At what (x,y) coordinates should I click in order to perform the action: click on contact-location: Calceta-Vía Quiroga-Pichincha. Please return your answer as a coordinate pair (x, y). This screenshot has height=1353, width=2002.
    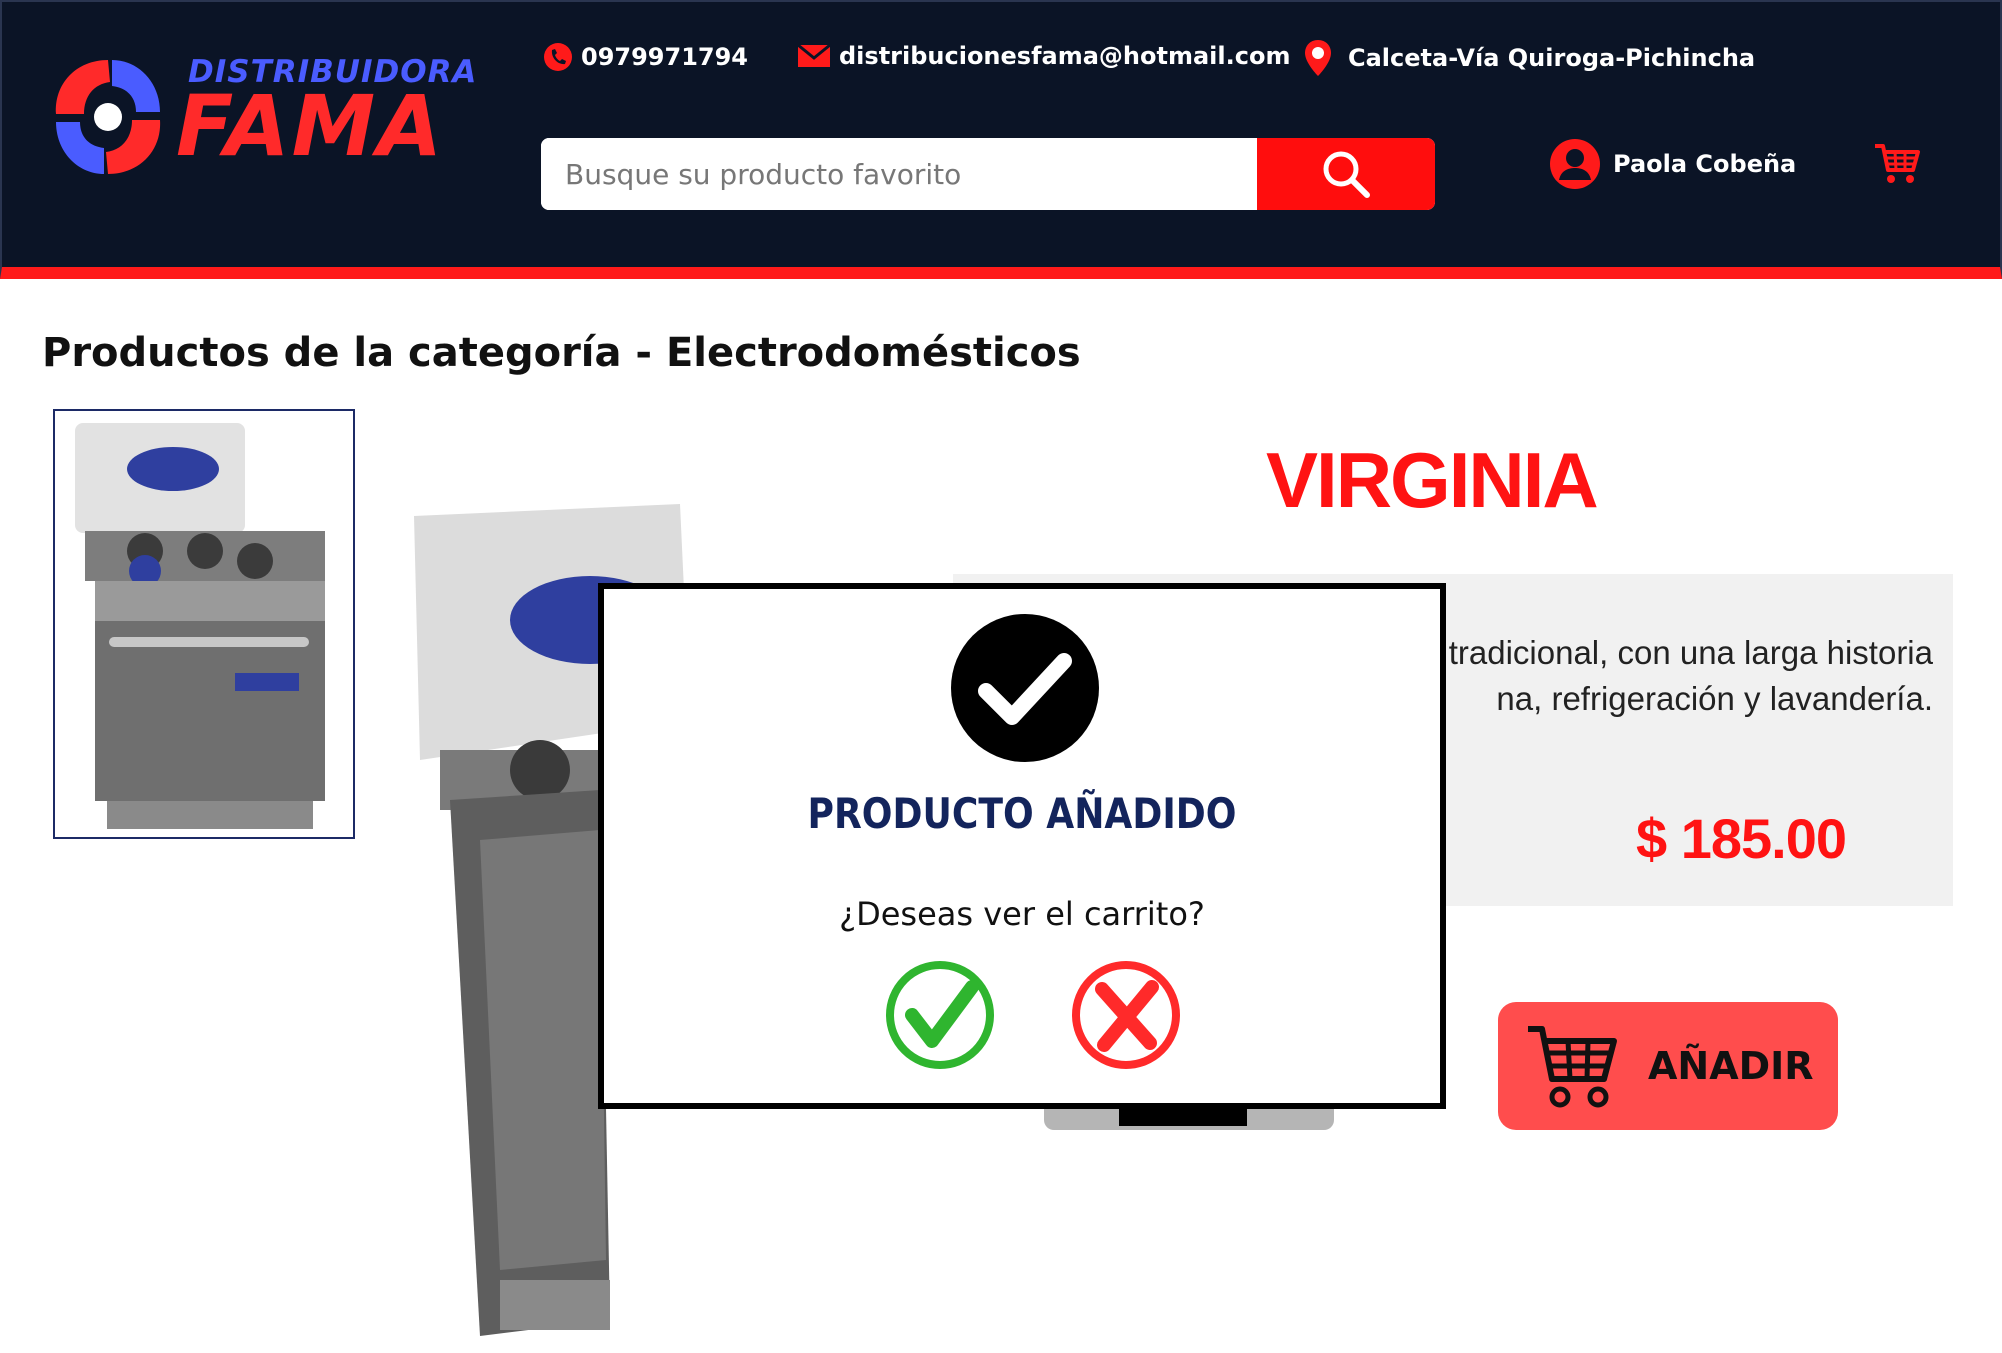
    Looking at the image, I should click on (1528, 58).